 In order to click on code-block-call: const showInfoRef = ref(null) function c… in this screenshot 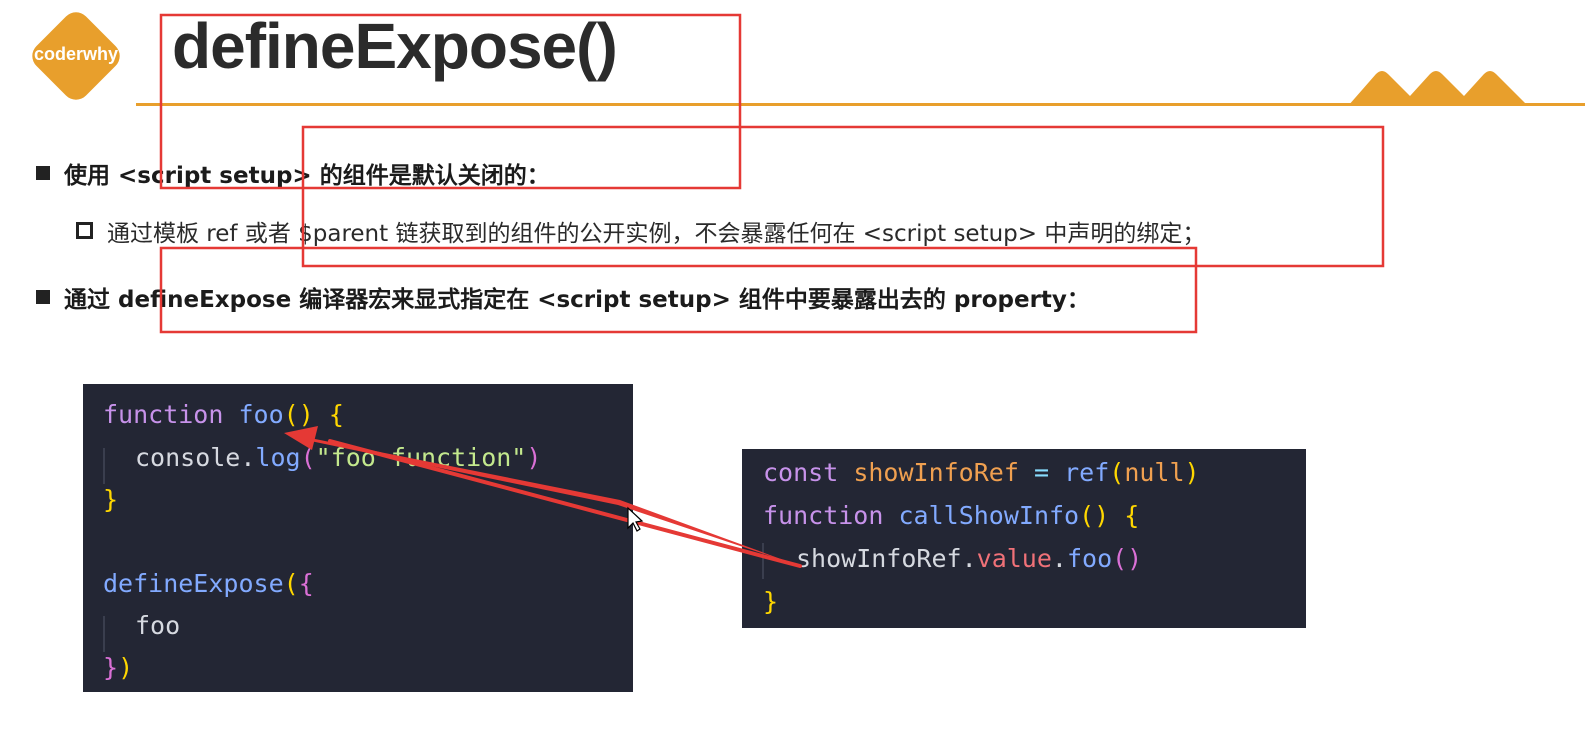, I will do `click(1024, 538)`.